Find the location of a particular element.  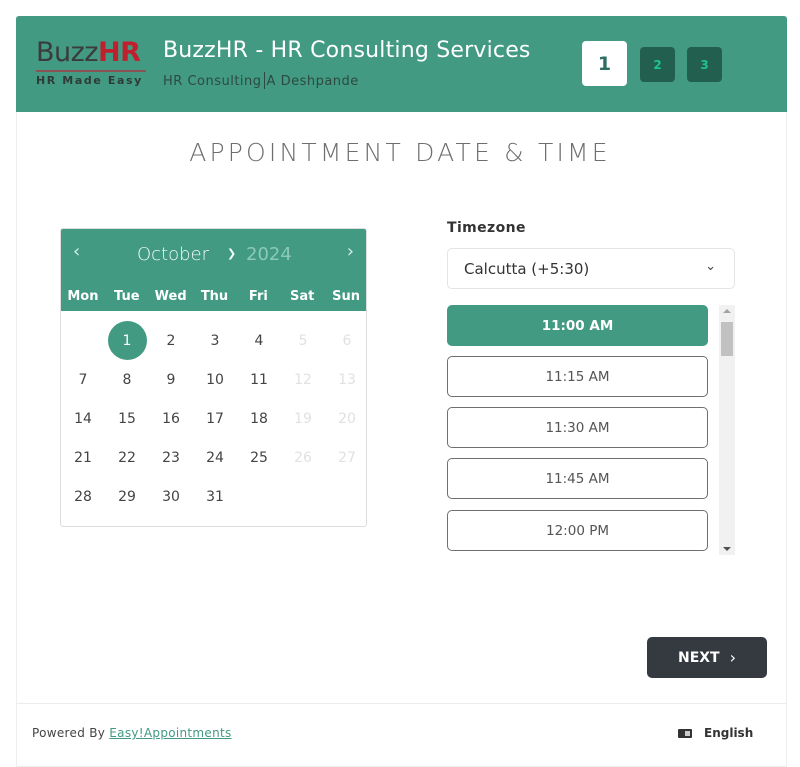

calendar-day-number: 16 is located at coordinates (171, 418).